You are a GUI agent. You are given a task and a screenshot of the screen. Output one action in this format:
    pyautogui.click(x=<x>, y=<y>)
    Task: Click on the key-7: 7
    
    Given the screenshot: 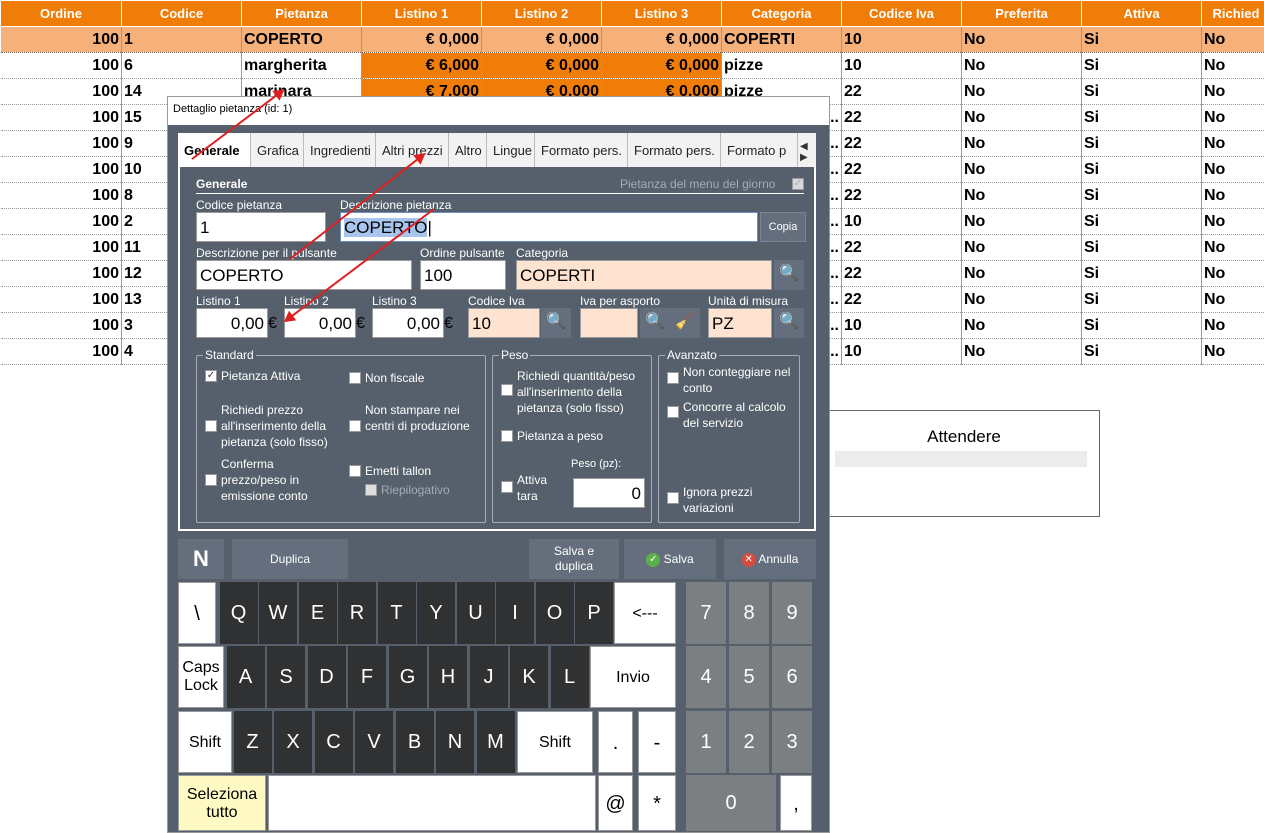 What is the action you would take?
    pyautogui.click(x=706, y=613)
    